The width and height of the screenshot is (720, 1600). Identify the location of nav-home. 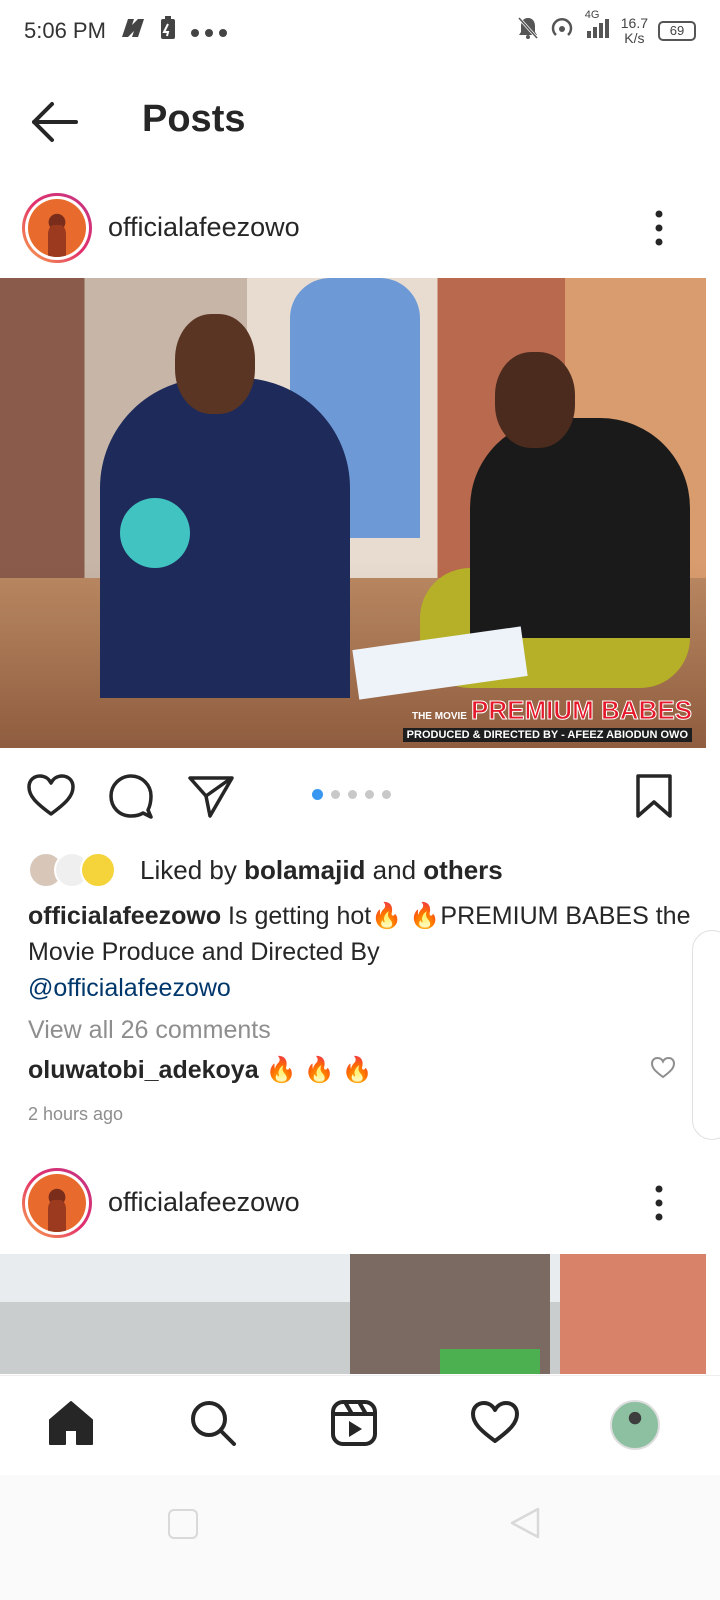
(71, 1423).